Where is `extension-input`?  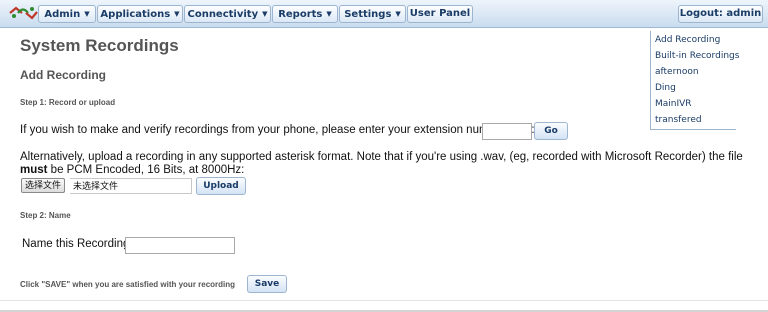
extension-input is located at coordinates (507, 131).